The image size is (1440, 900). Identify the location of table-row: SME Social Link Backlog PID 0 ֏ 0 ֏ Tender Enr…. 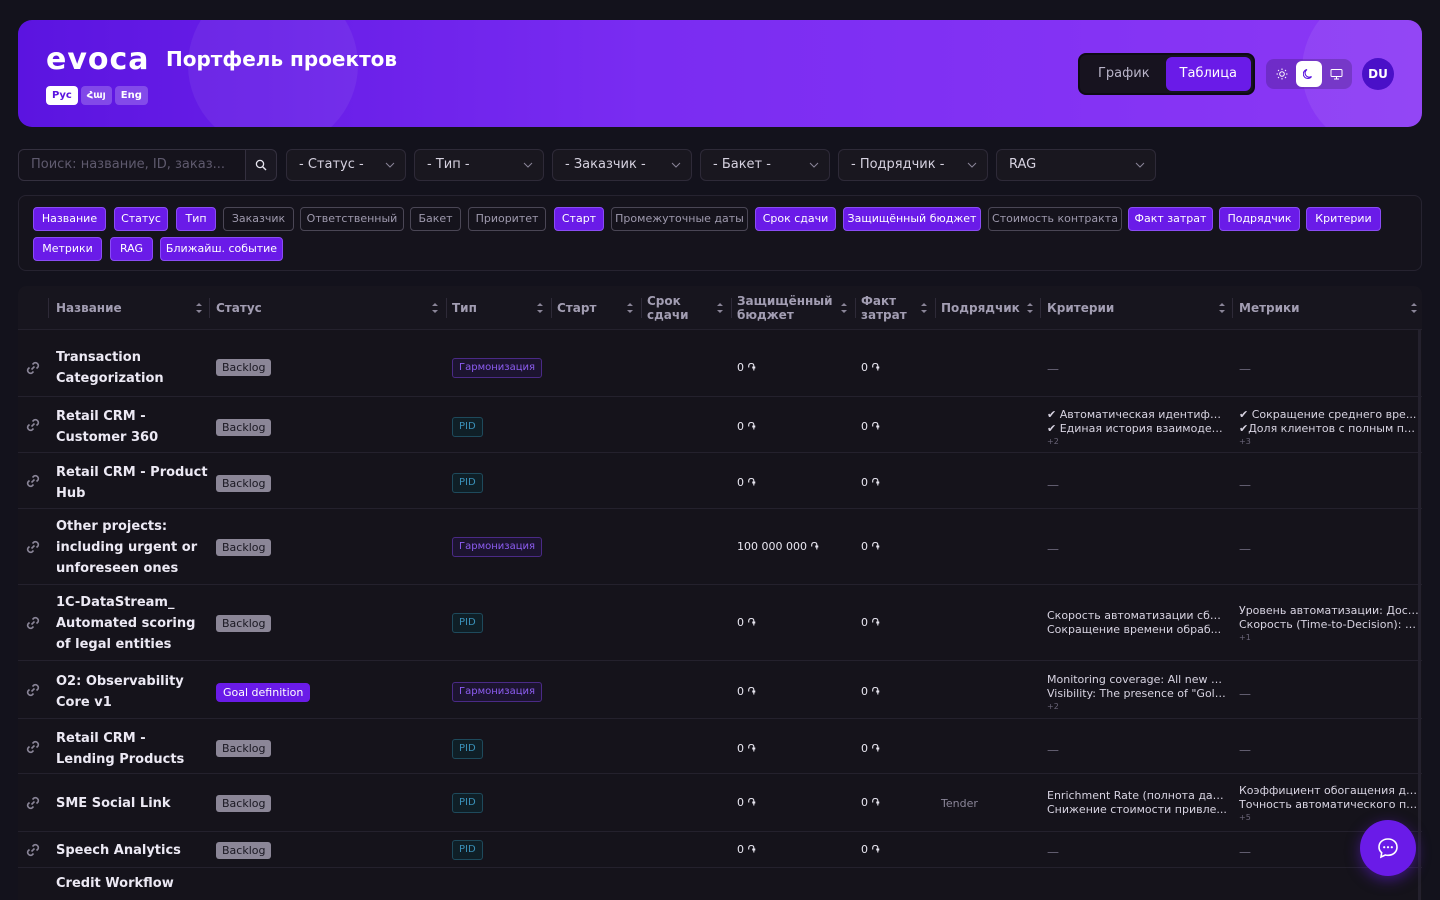
(720, 803).